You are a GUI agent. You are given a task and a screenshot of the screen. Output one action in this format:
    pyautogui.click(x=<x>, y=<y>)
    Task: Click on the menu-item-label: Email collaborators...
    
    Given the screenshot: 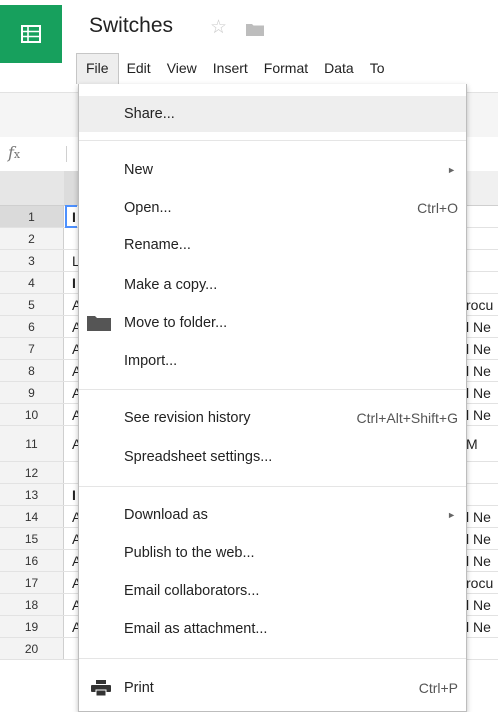 What is the action you would take?
    pyautogui.click(x=192, y=591)
    